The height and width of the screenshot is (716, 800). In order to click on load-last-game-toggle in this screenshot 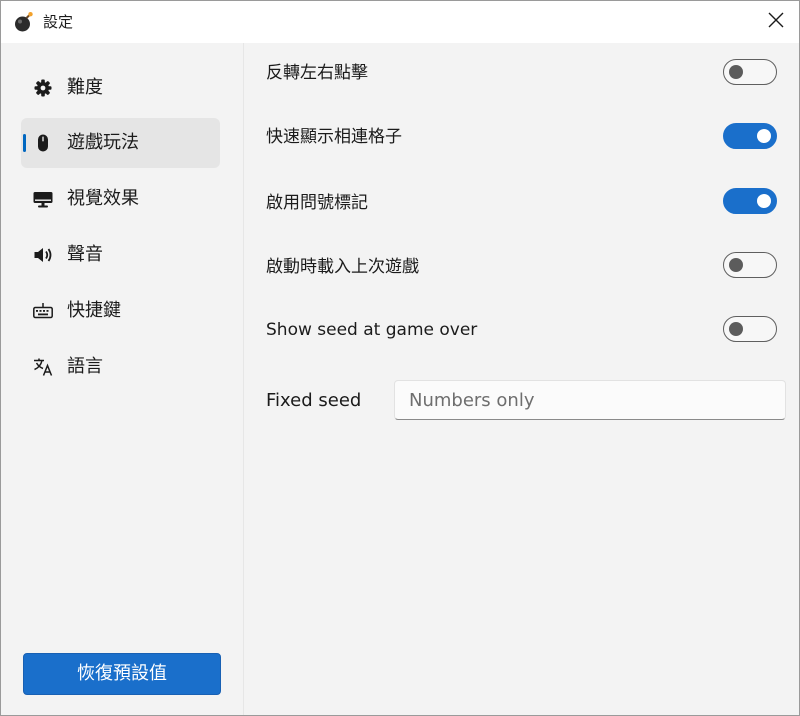, I will do `click(750, 265)`.